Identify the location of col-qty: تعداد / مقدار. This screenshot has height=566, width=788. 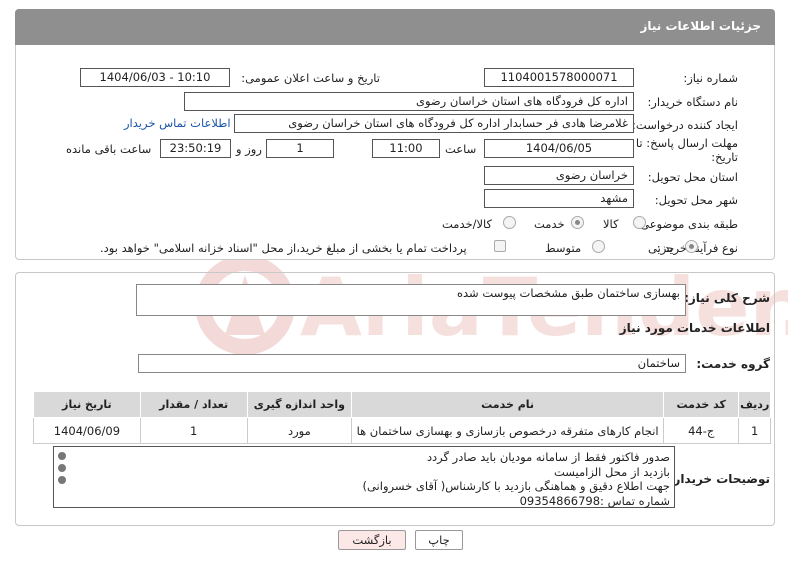
(193, 404).